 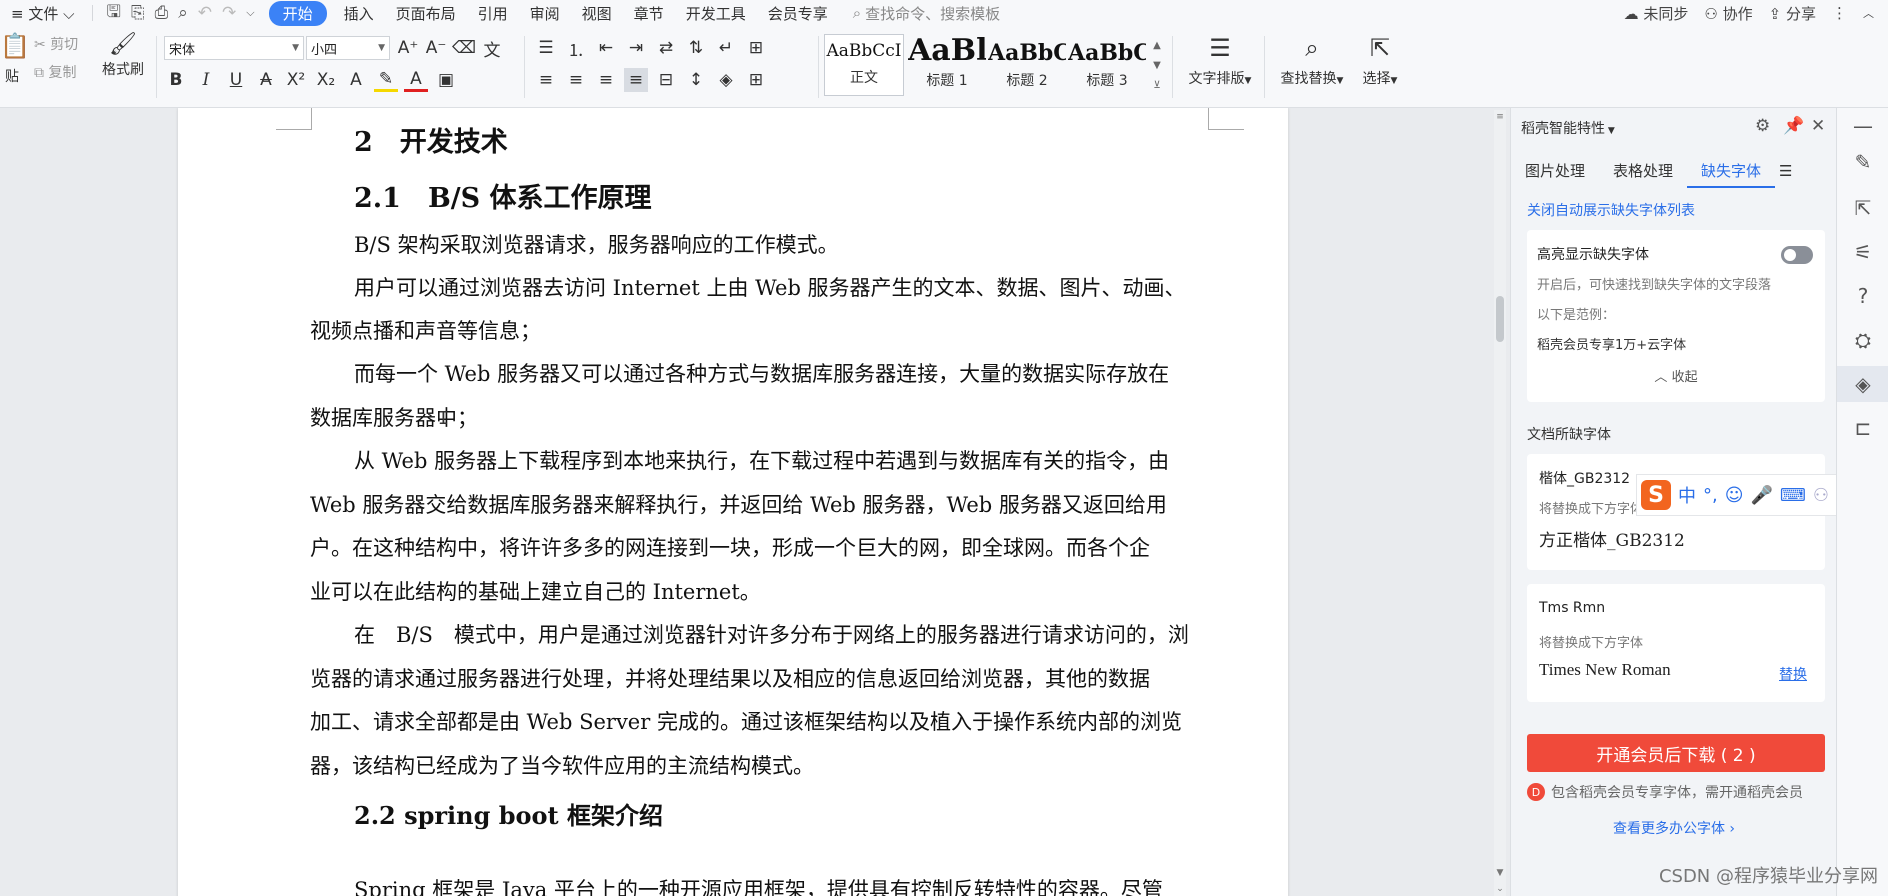 I want to click on command-search: ⌕ 查找命令、搜索模板, so click(x=926, y=13).